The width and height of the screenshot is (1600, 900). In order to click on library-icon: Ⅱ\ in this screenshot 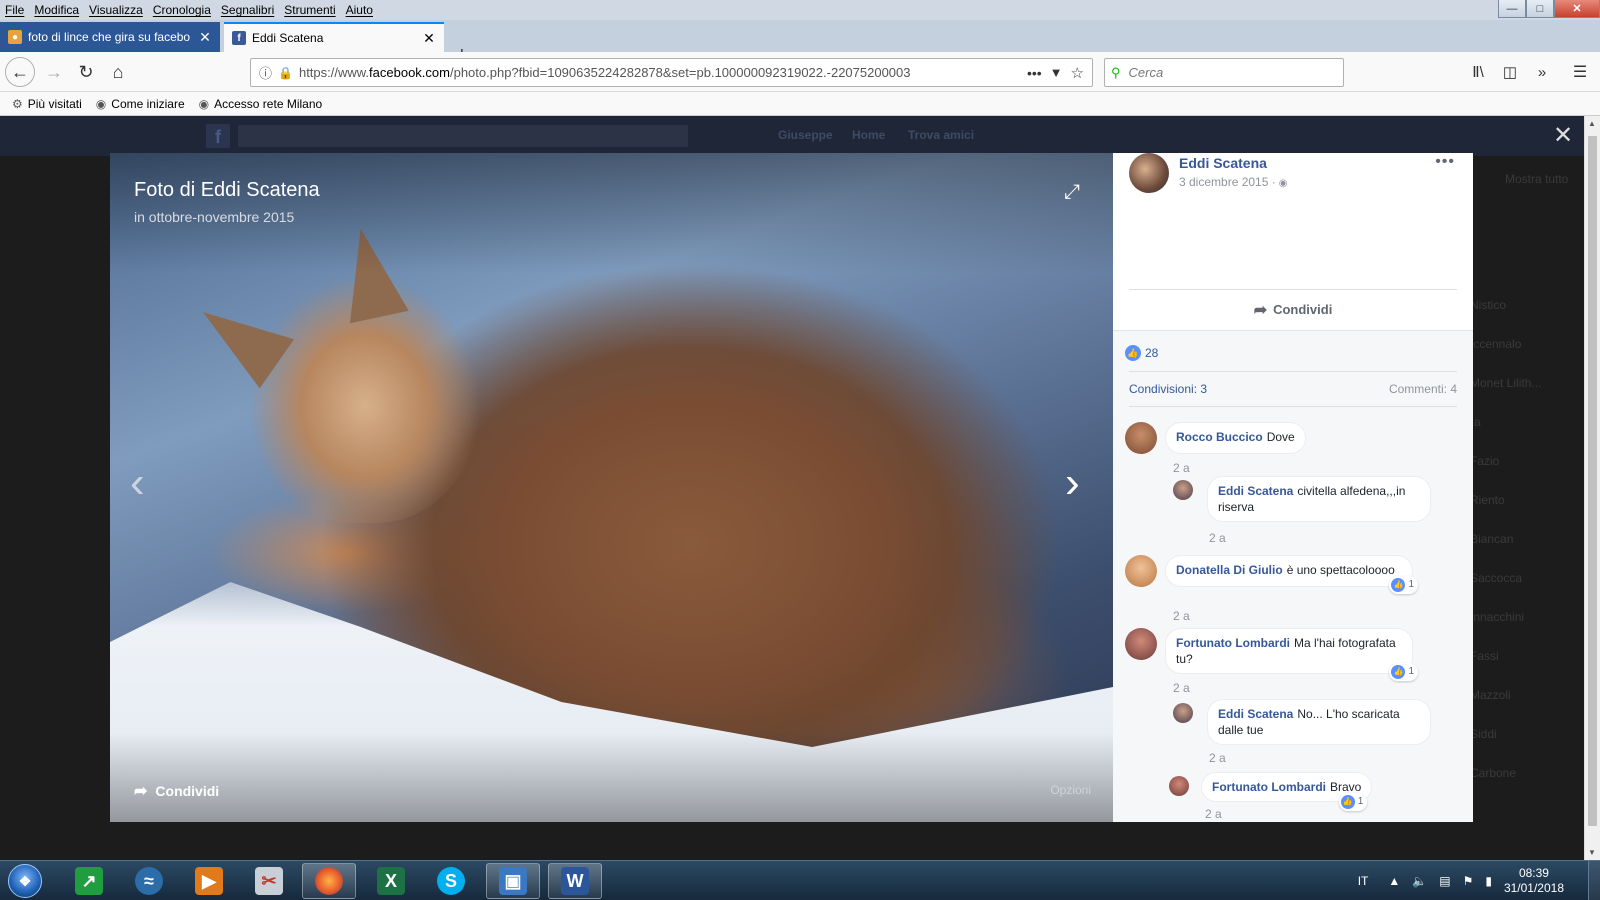, I will do `click(1478, 72)`.